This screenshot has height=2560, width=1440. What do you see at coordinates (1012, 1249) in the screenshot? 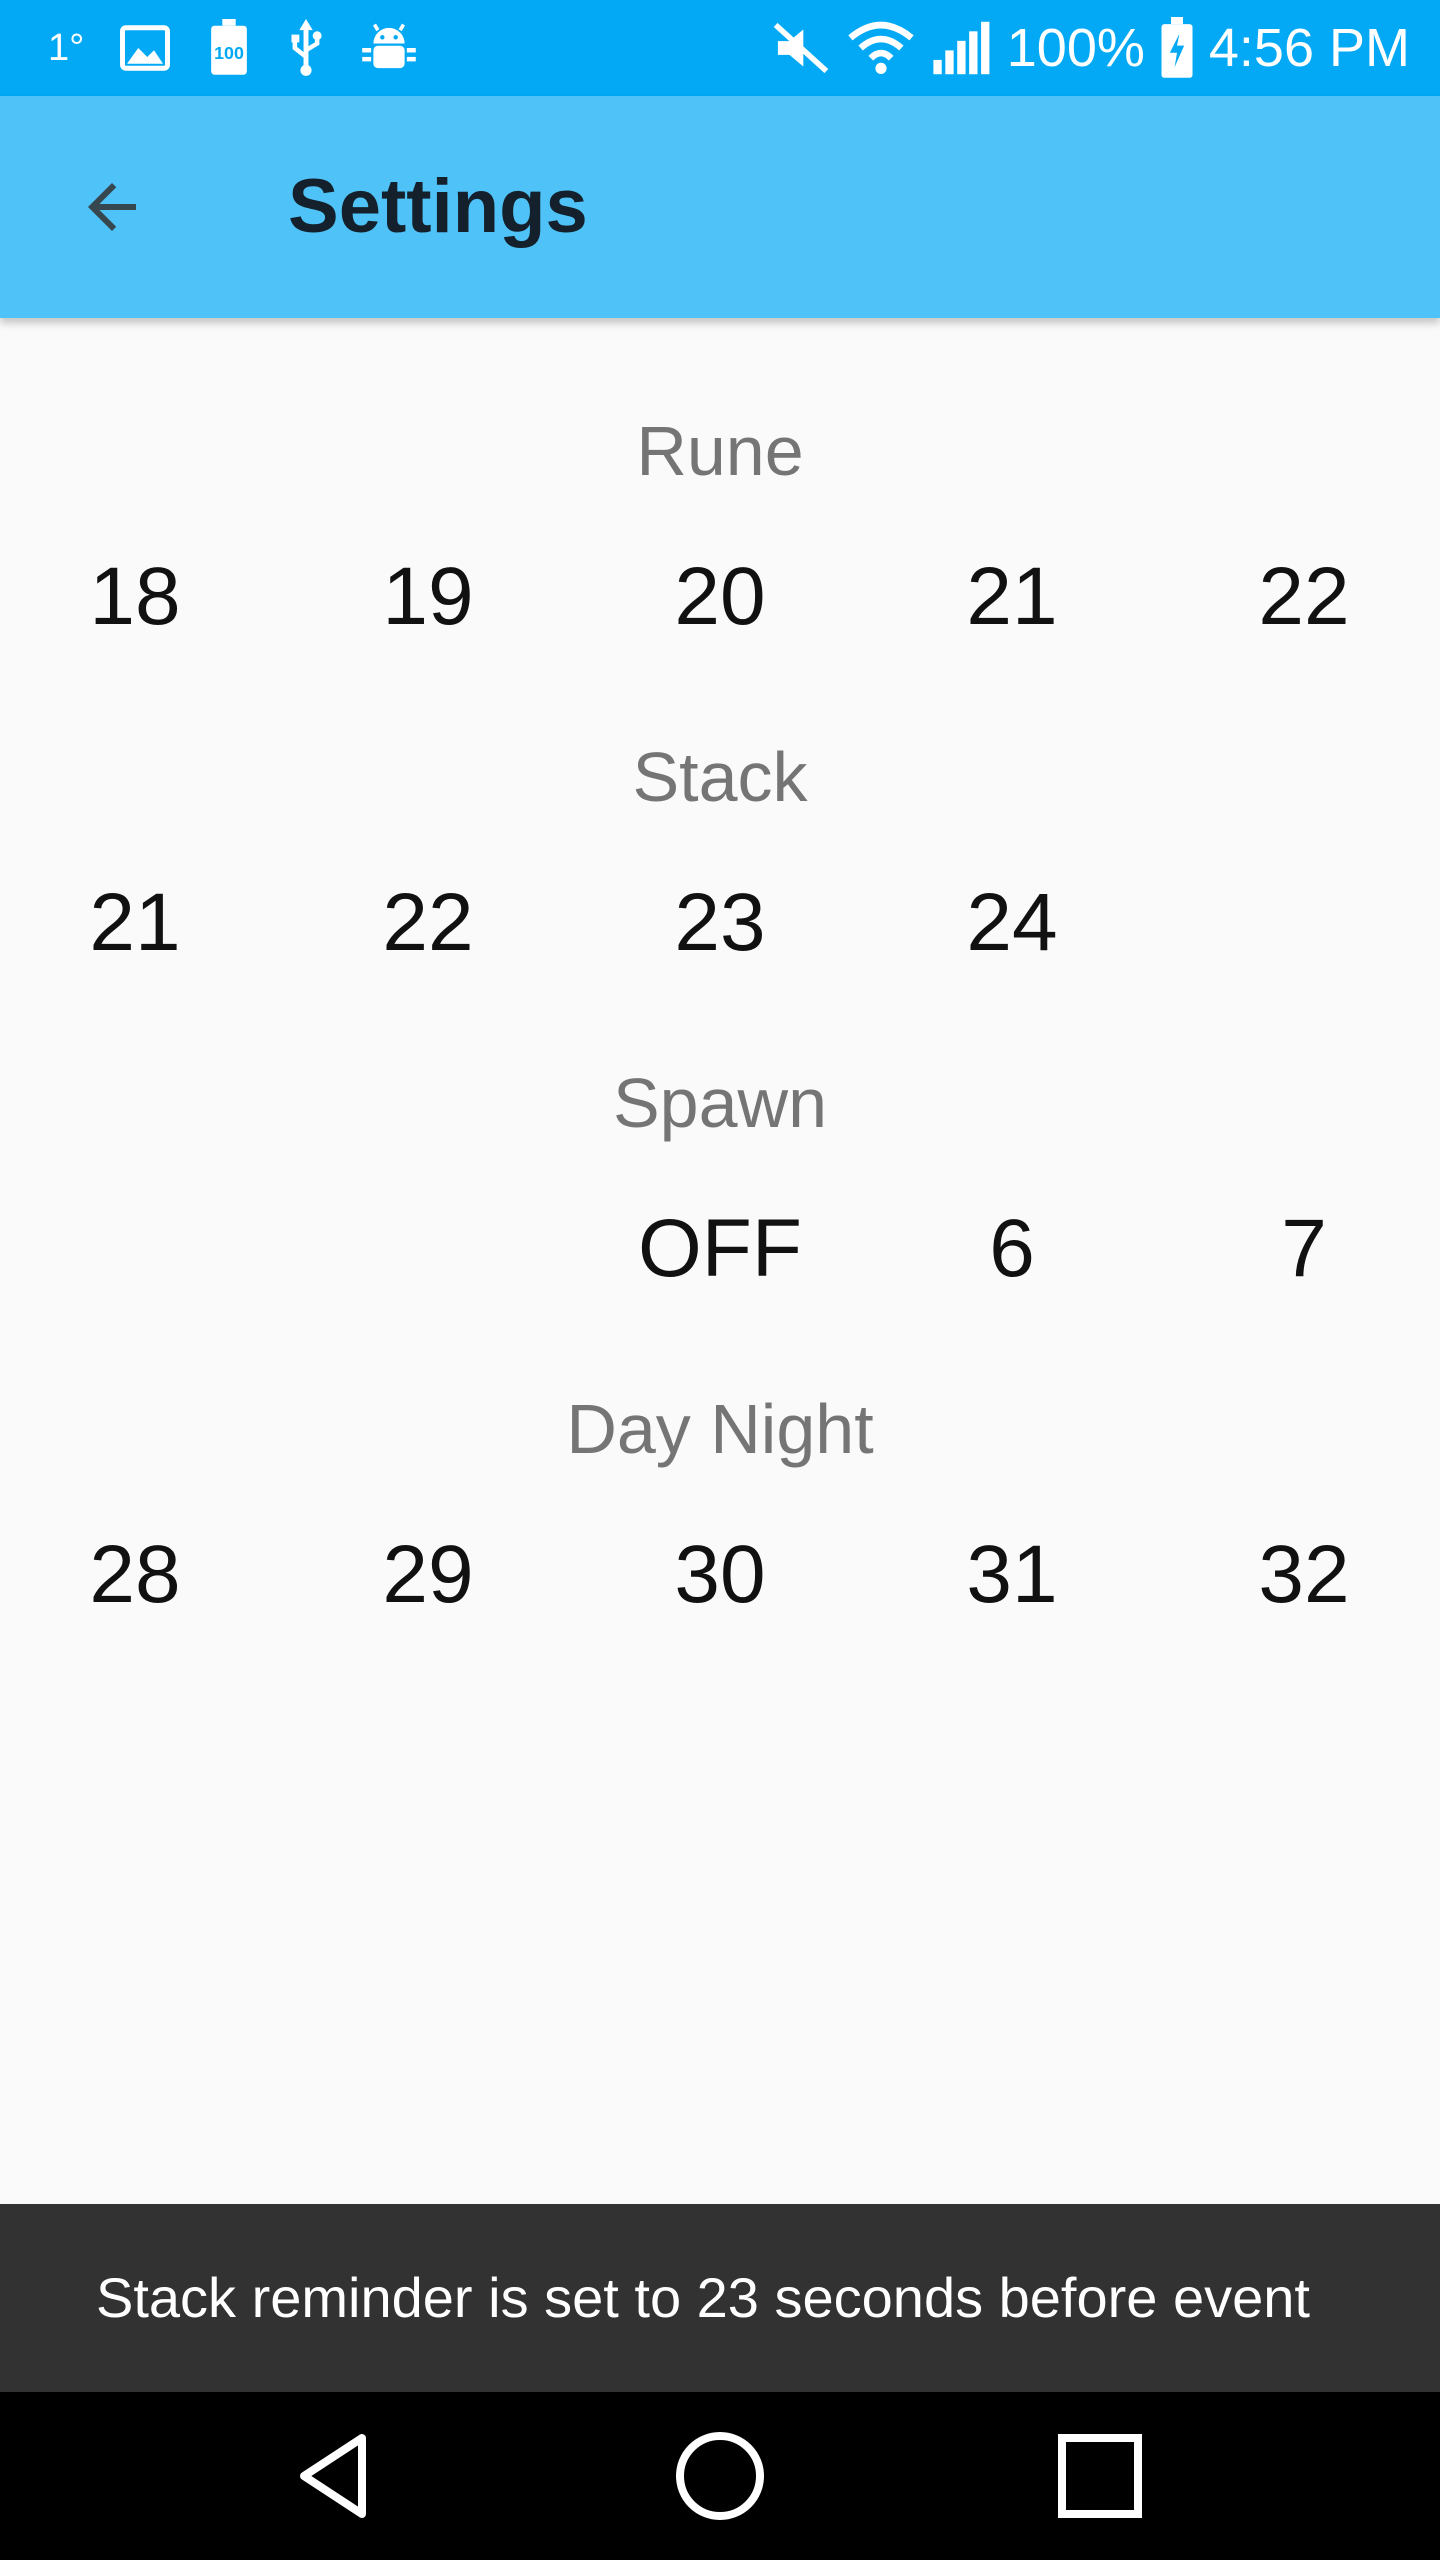
I see `spawn-option: 6` at bounding box center [1012, 1249].